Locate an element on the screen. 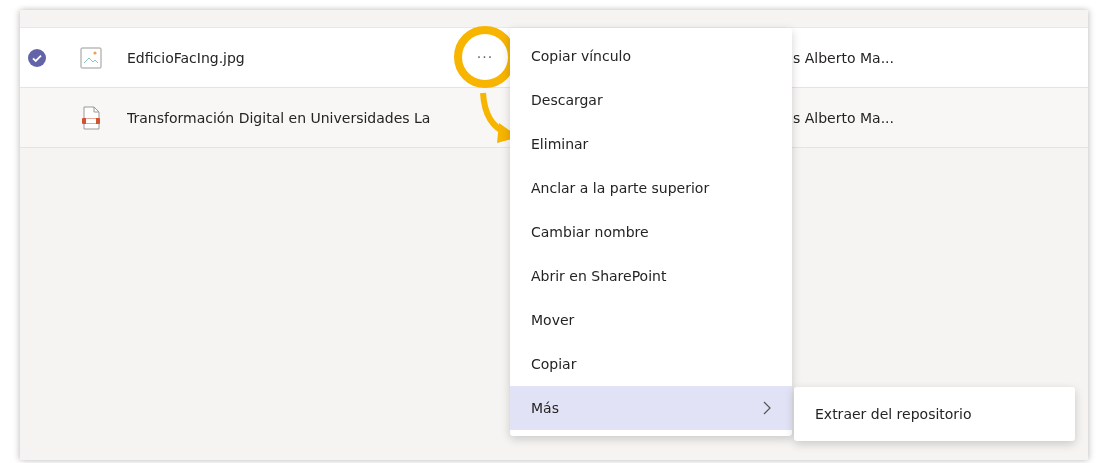  menu-item: Extraer del repositorio is located at coordinates (934, 414).